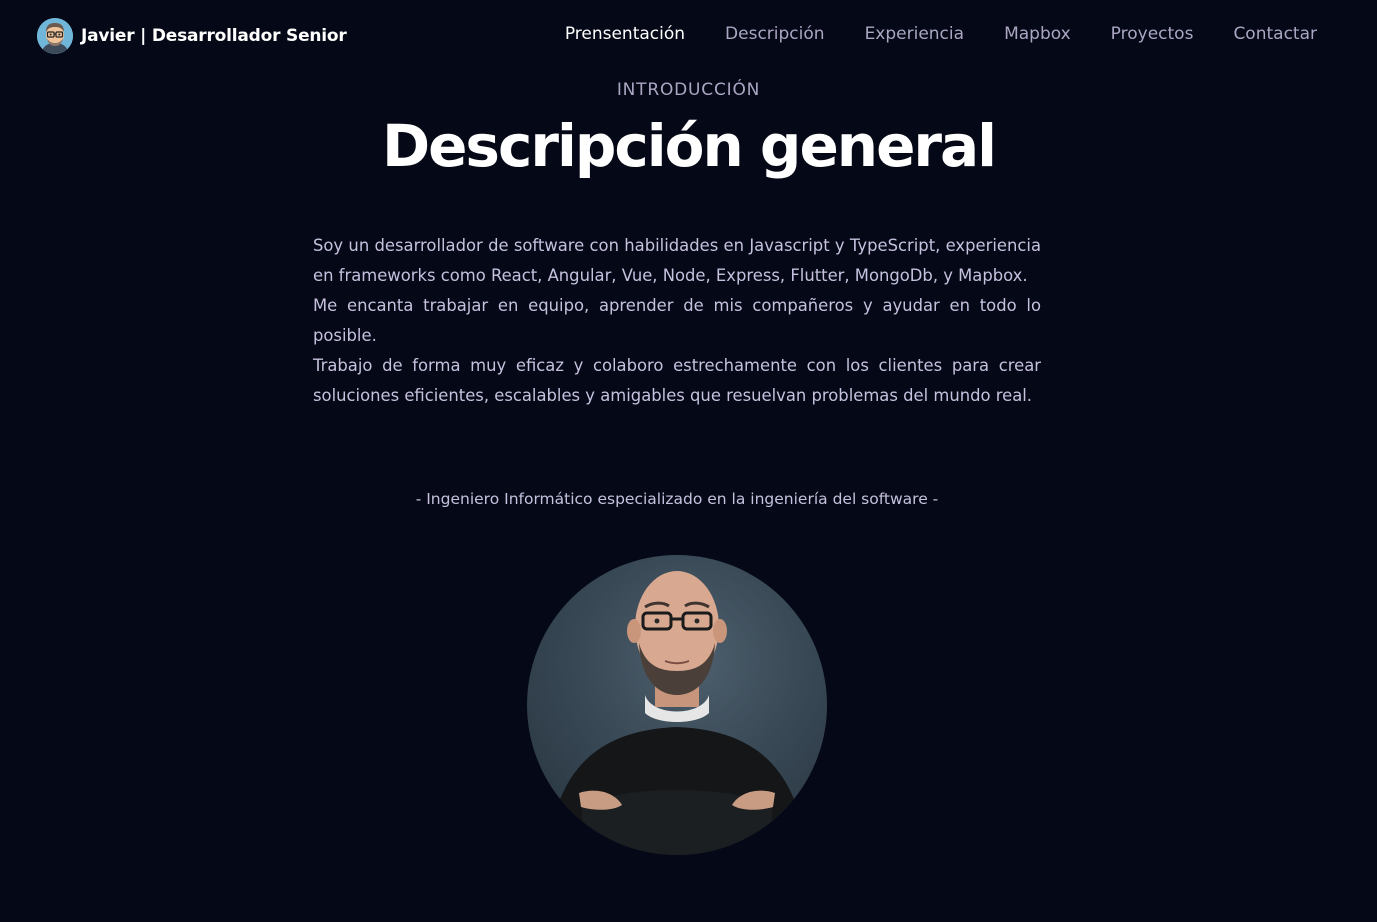 This screenshot has height=922, width=1377. What do you see at coordinates (1275, 34) in the screenshot?
I see `nav-link-contactar: Contactar` at bounding box center [1275, 34].